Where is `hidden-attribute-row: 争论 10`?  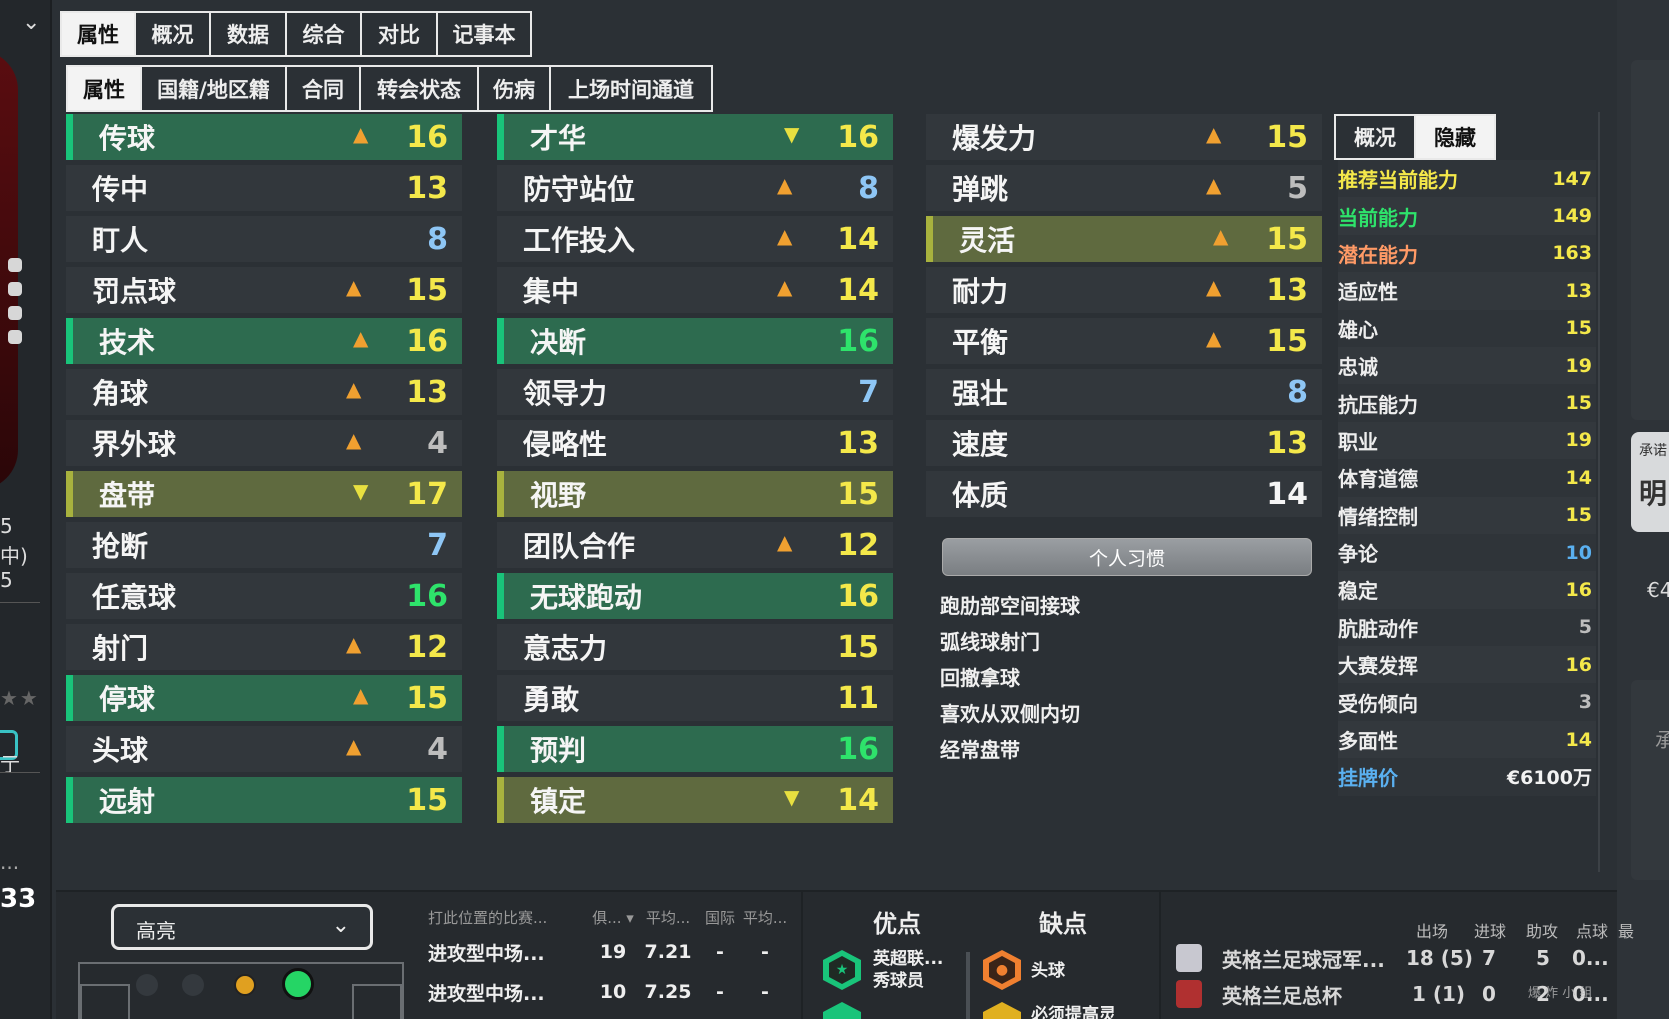
hidden-attribute-row: 争论 10 is located at coordinates (1467, 552).